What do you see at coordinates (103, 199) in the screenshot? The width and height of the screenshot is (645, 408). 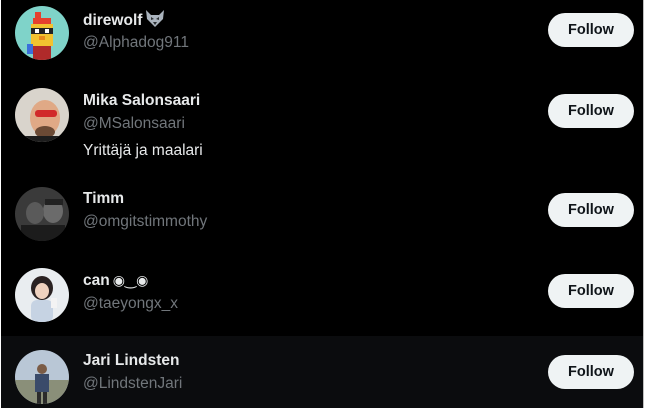 I see `display-name: Timm` at bounding box center [103, 199].